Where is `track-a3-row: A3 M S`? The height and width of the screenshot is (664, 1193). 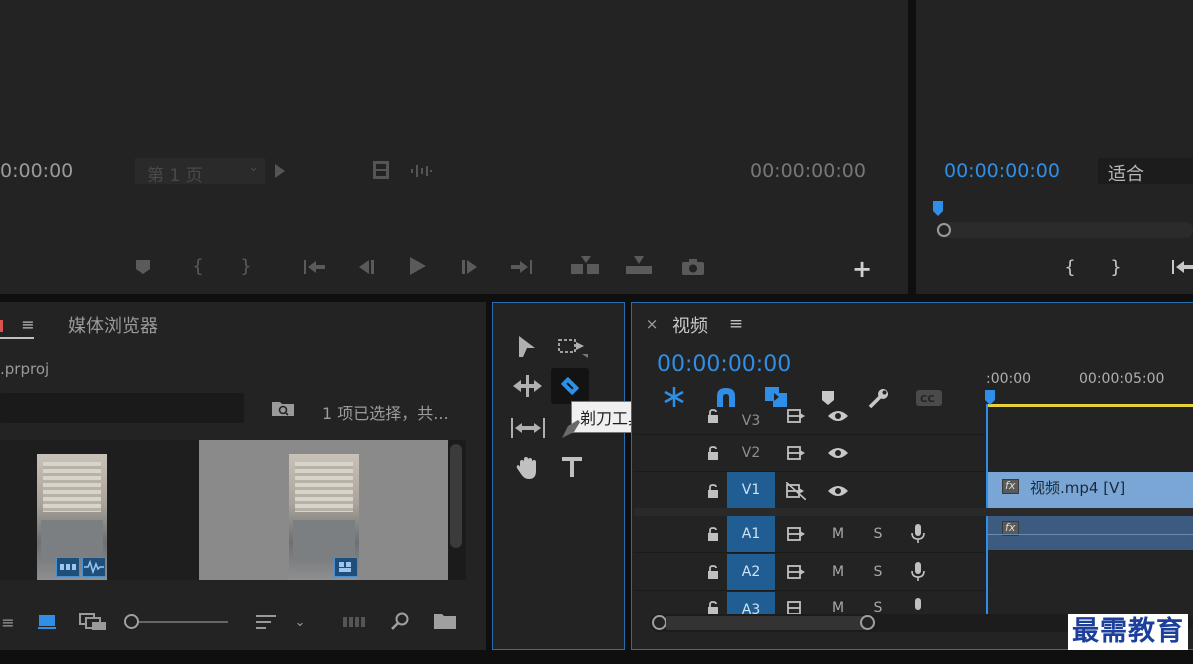 track-a3-row: A3 M S is located at coordinates (810, 603).